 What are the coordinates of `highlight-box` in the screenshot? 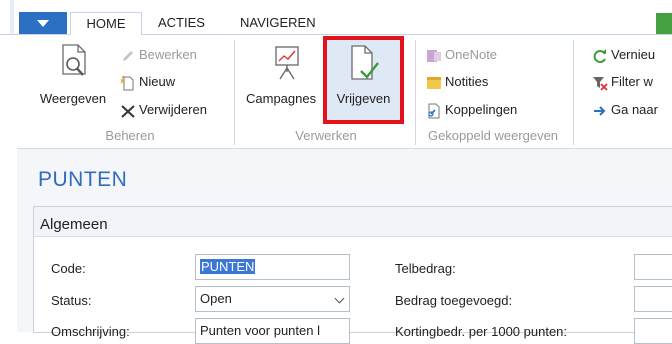 It's located at (363, 80).